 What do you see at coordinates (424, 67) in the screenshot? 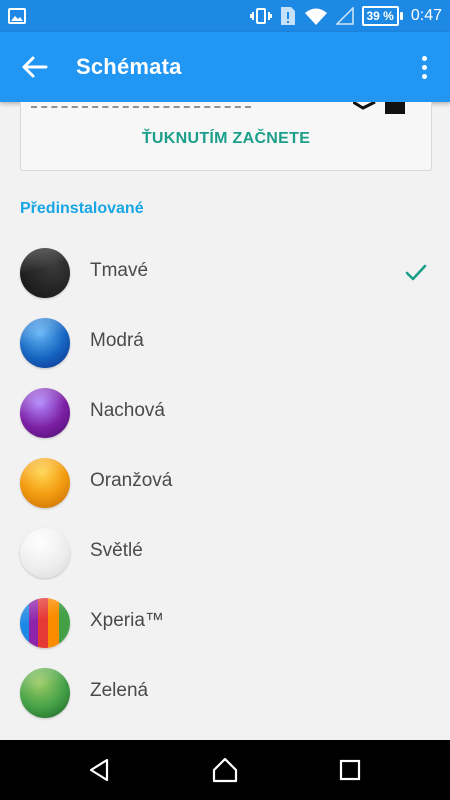
I see `more-options-icon` at bounding box center [424, 67].